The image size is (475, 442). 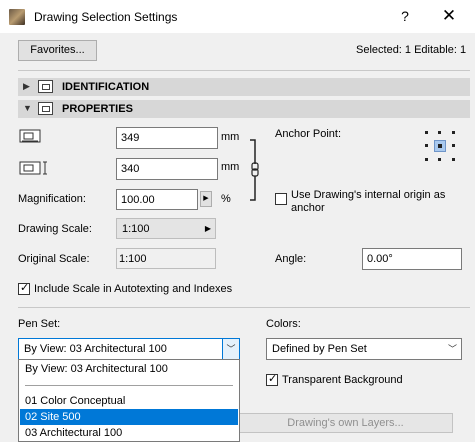 I want to click on internal-origin-label: Use Drawing's internal origin as anchor, so click(x=368, y=201).